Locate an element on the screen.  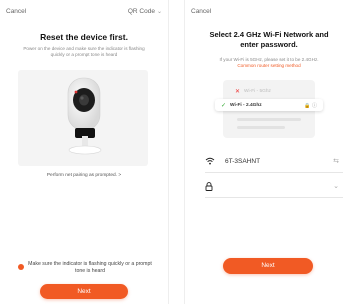
top-bar: Cancel is located at coordinates (269, 11).